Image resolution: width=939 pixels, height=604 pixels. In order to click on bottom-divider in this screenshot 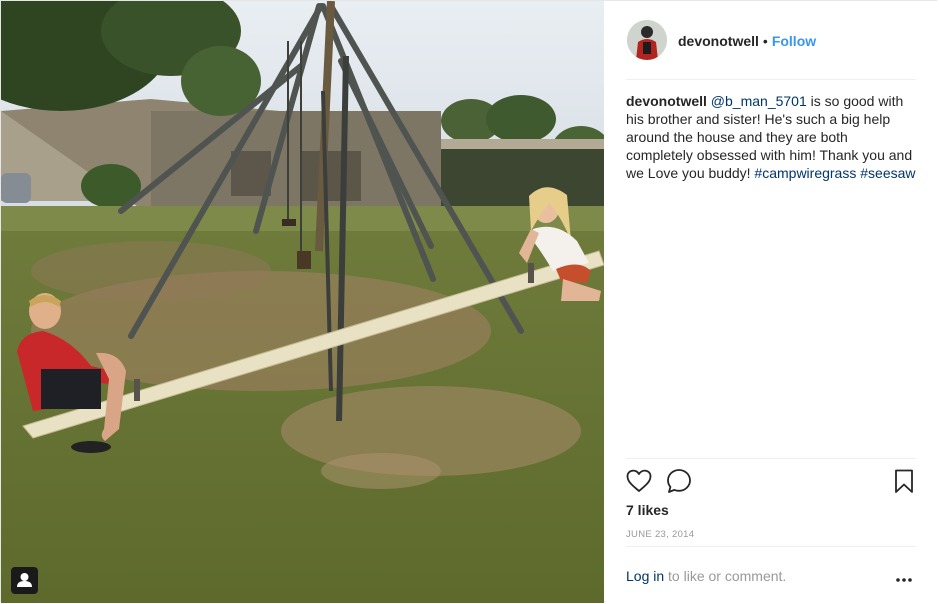, I will do `click(771, 546)`.